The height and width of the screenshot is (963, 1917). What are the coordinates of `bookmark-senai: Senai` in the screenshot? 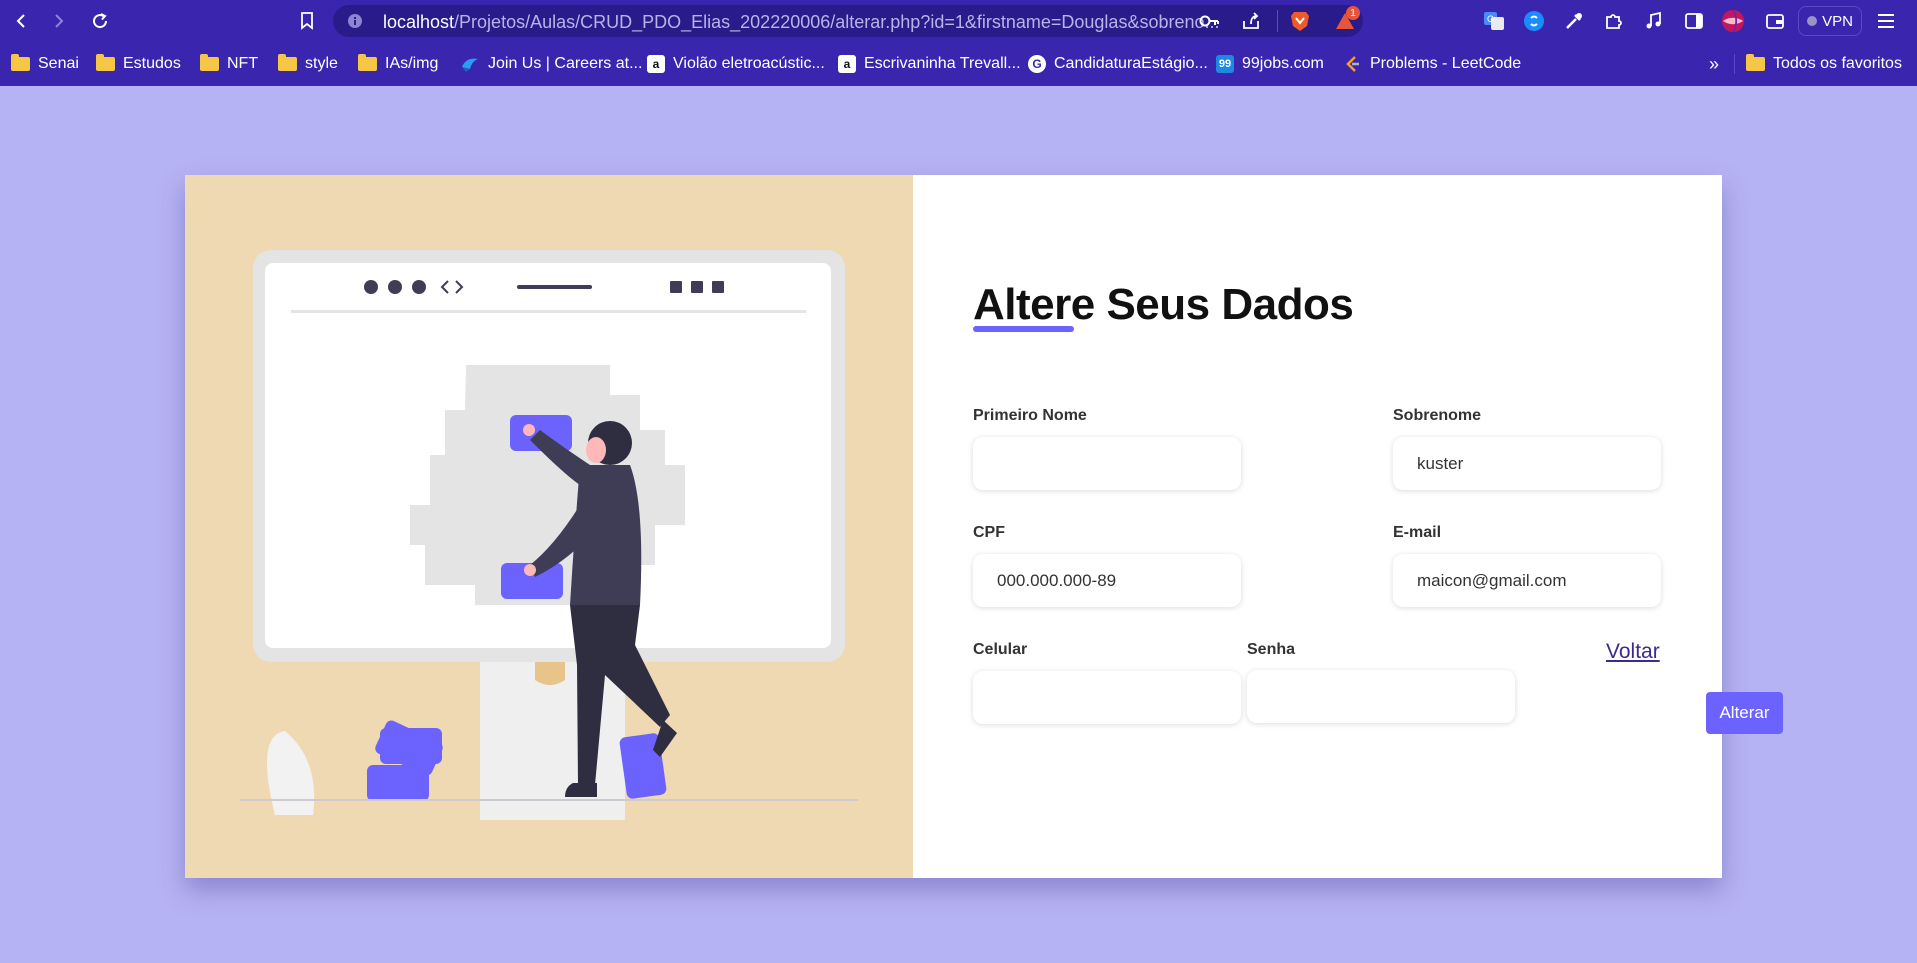 It's located at (45, 64).